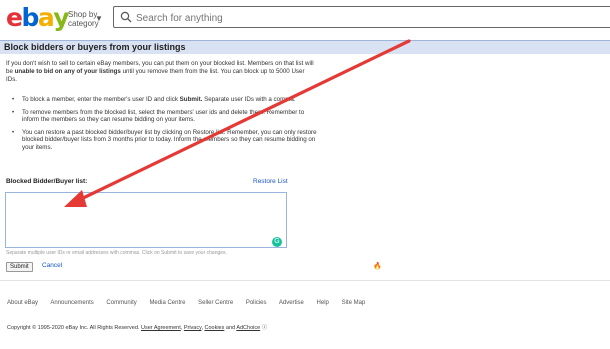 Image resolution: width=610 pixels, height=349 pixels. I want to click on privacy-link: Privacy, so click(193, 328).